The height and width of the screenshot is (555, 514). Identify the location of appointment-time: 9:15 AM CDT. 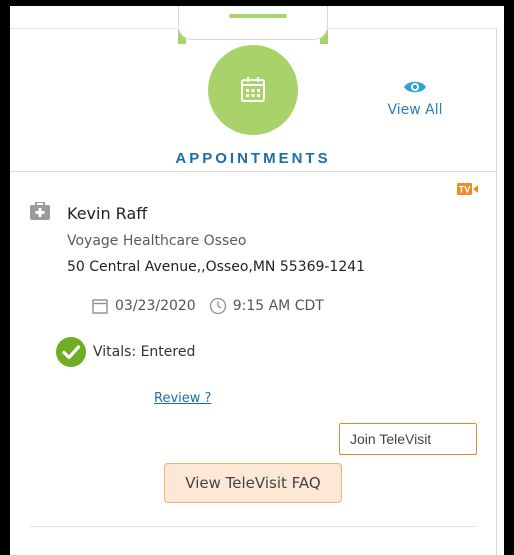
(278, 306).